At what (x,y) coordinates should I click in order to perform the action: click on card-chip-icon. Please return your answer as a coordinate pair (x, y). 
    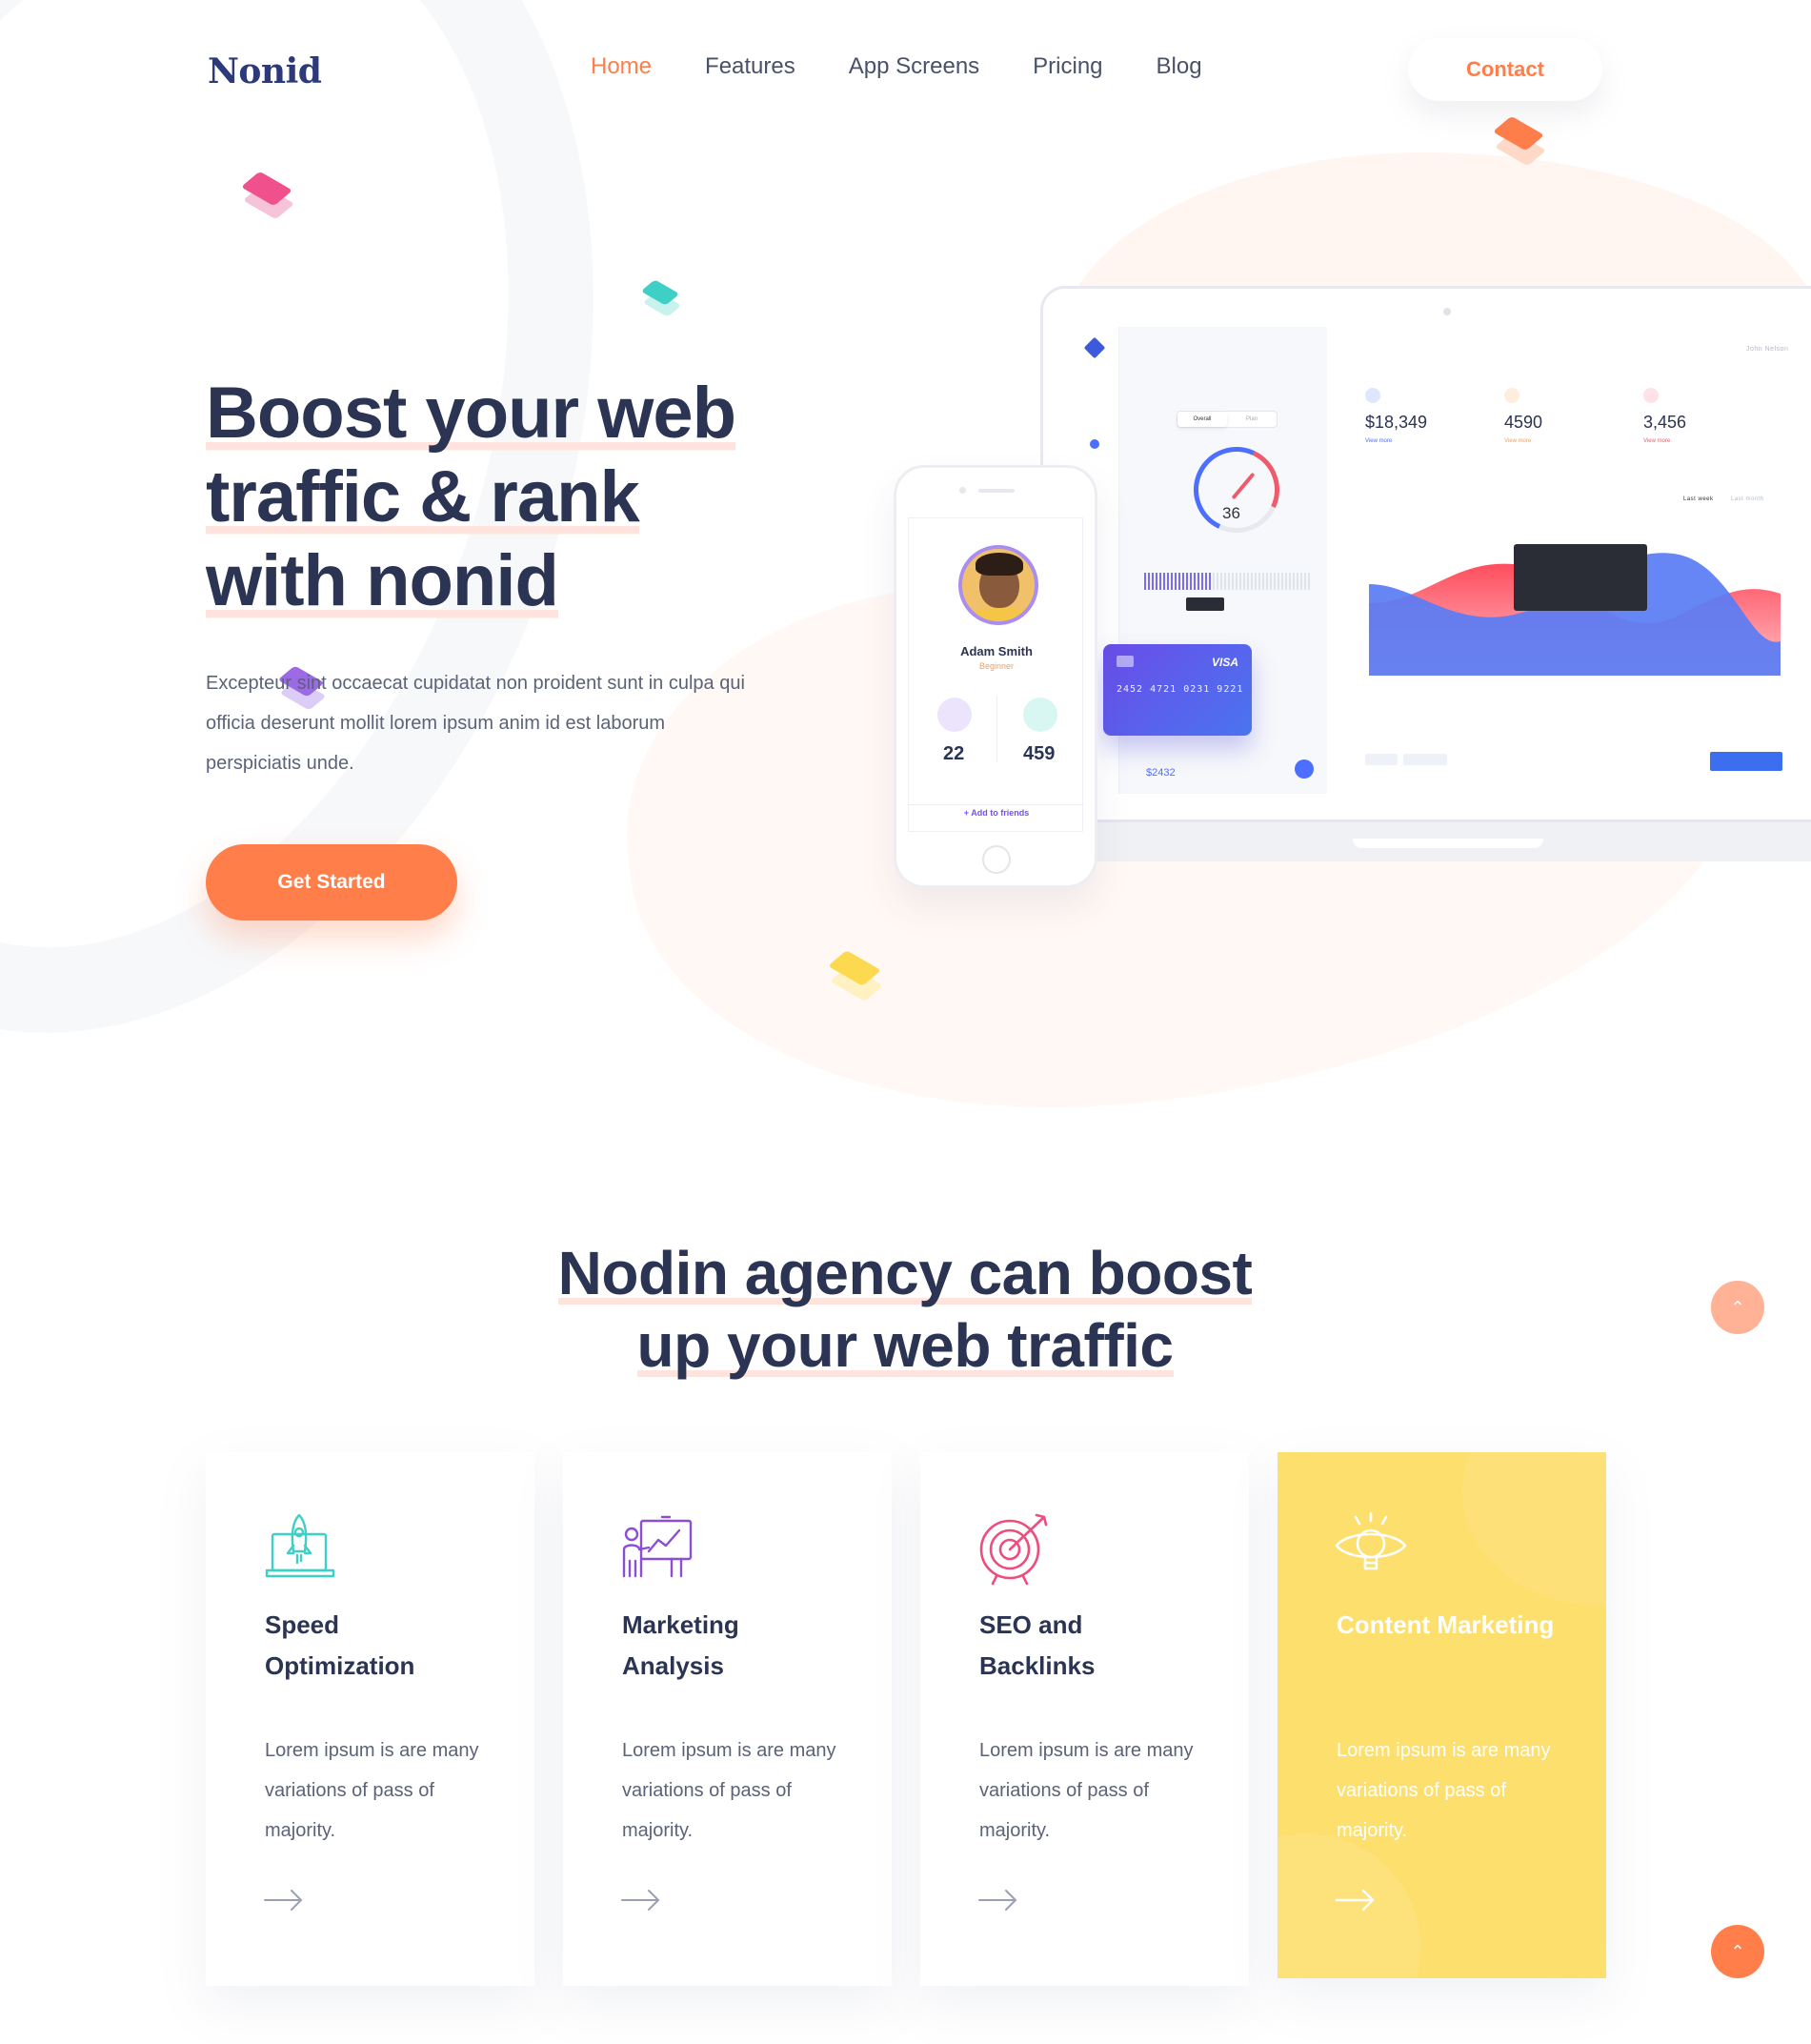
    Looking at the image, I should click on (1125, 661).